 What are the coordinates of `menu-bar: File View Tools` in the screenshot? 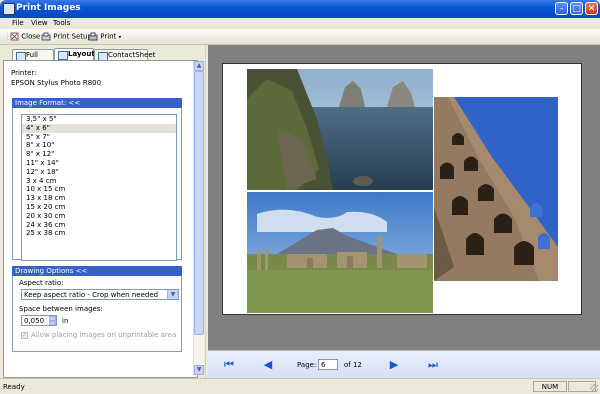 It's located at (300, 23).